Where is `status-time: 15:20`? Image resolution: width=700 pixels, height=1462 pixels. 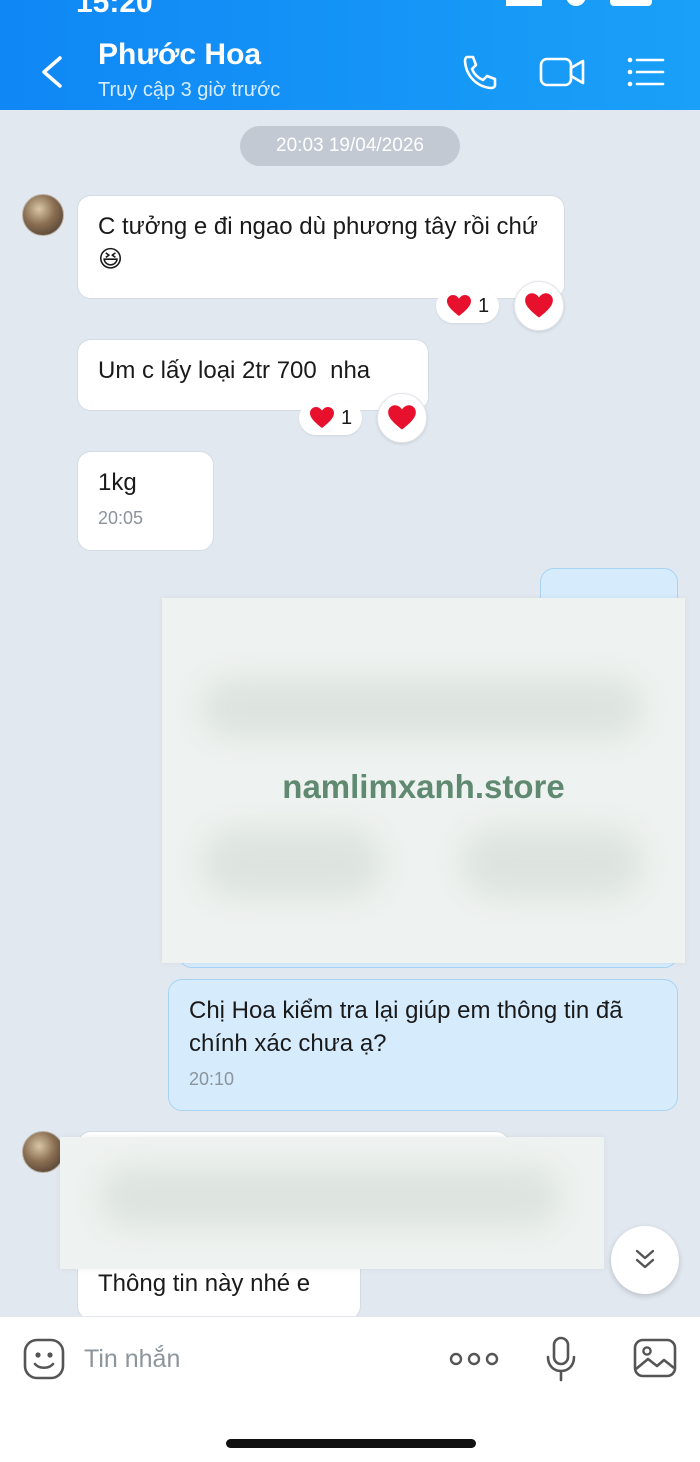
status-time: 15:20 is located at coordinates (114, 9).